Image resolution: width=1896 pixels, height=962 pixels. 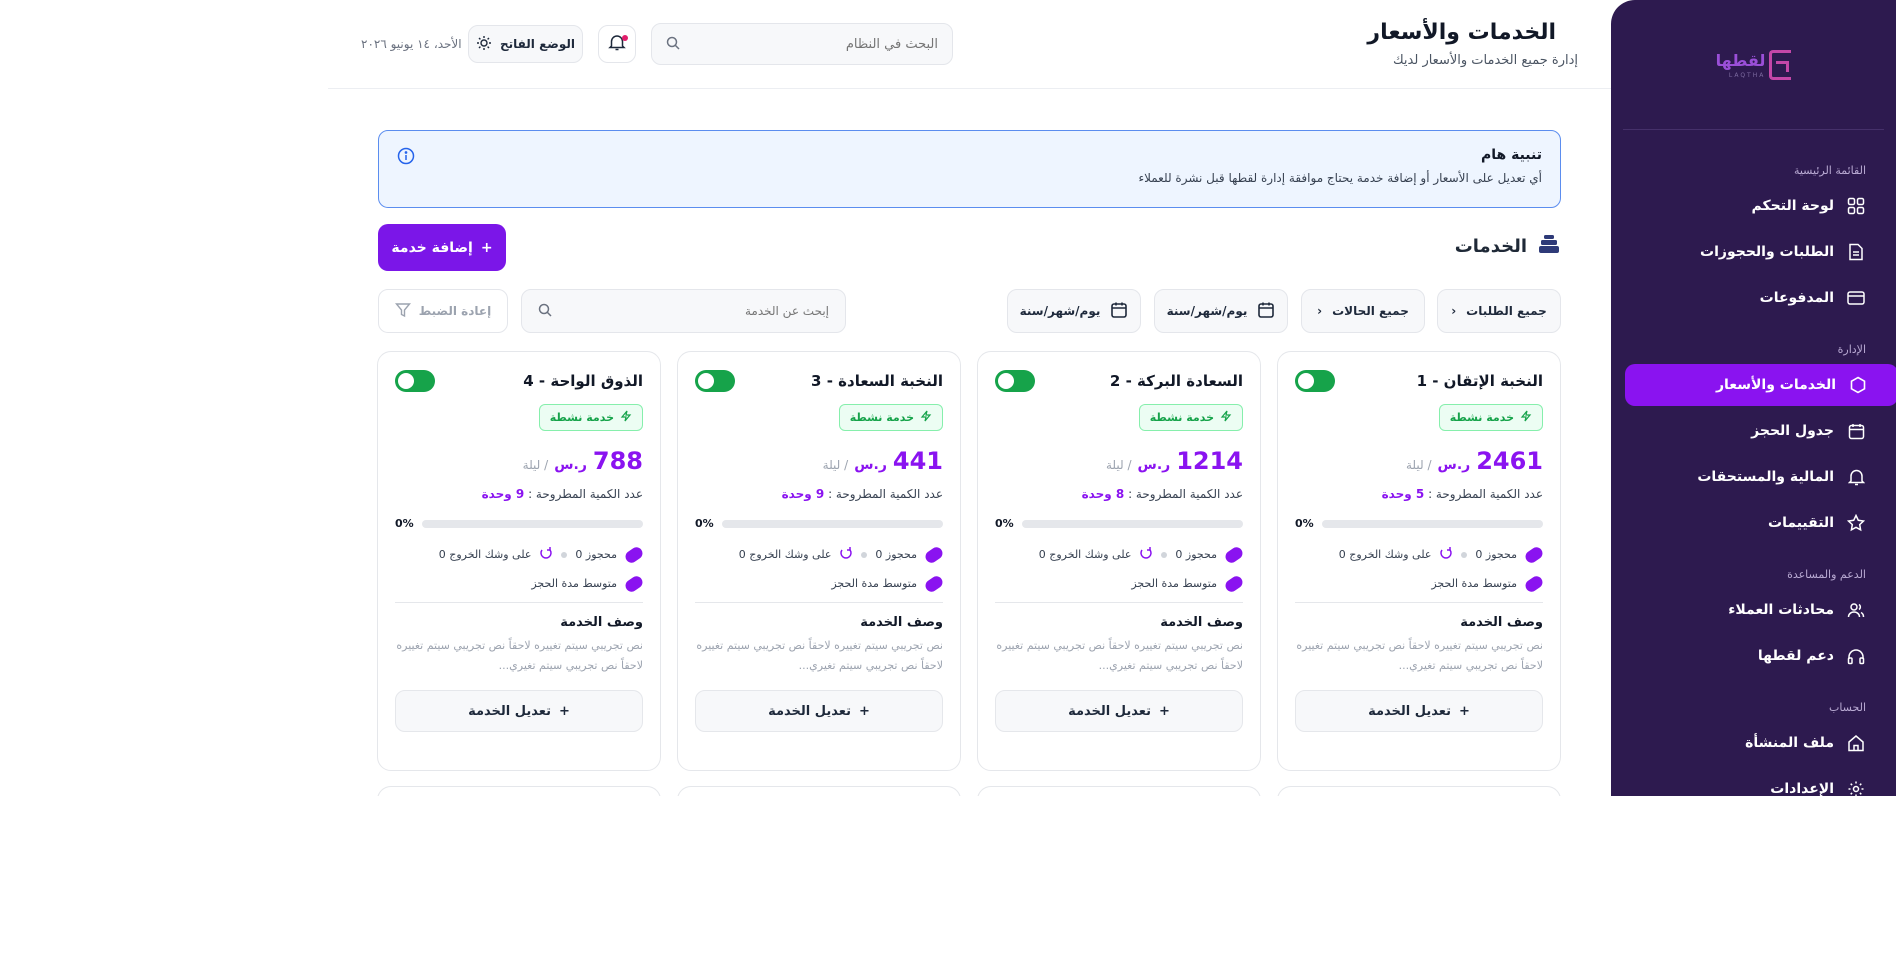 I want to click on hexagon-icon, so click(x=1858, y=385).